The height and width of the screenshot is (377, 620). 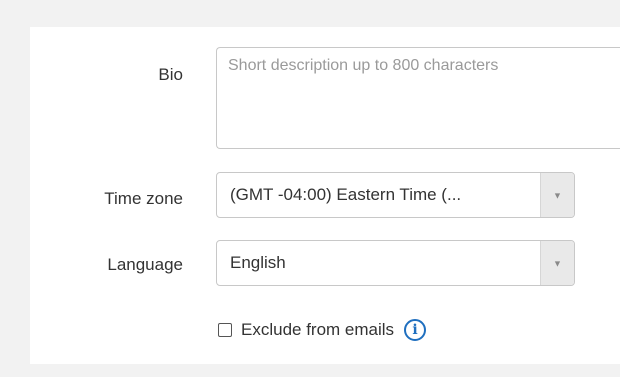 What do you see at coordinates (145, 264) in the screenshot?
I see `language-label: Language` at bounding box center [145, 264].